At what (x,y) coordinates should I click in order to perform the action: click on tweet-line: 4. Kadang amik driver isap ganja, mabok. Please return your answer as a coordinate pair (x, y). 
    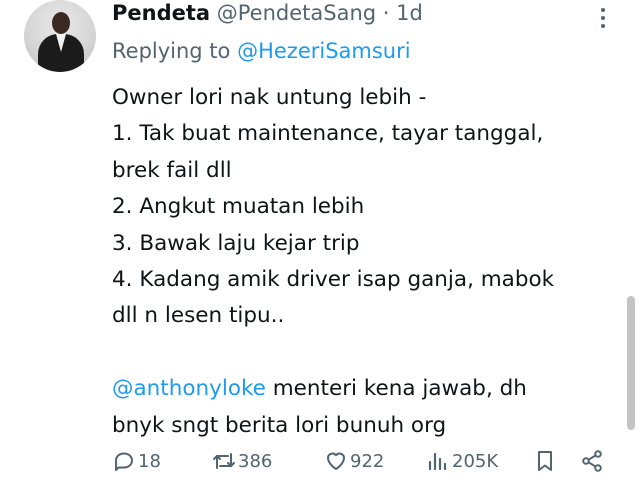
    Looking at the image, I should click on (333, 279).